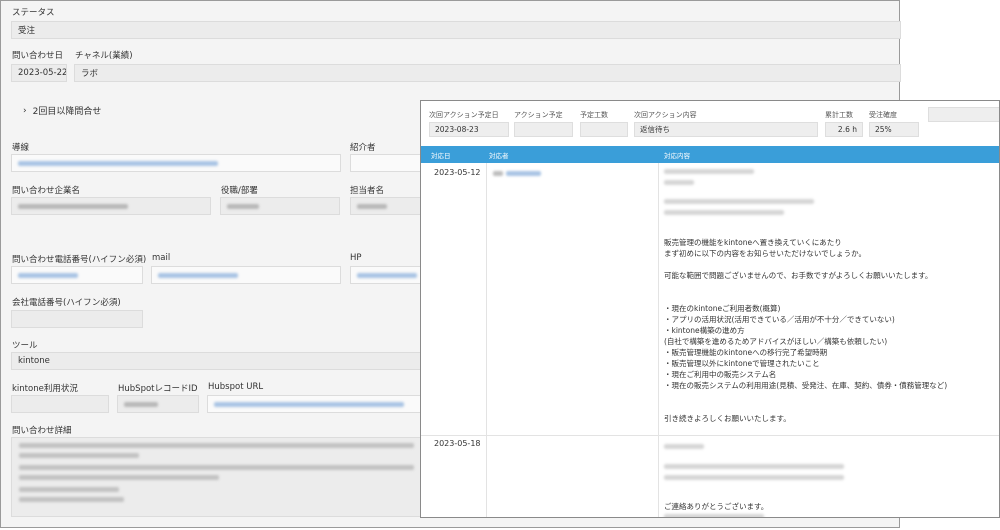 This screenshot has width=1000, height=530. Describe the element at coordinates (594, 115) in the screenshot. I see `planned-hours-label: 予定工数` at that location.